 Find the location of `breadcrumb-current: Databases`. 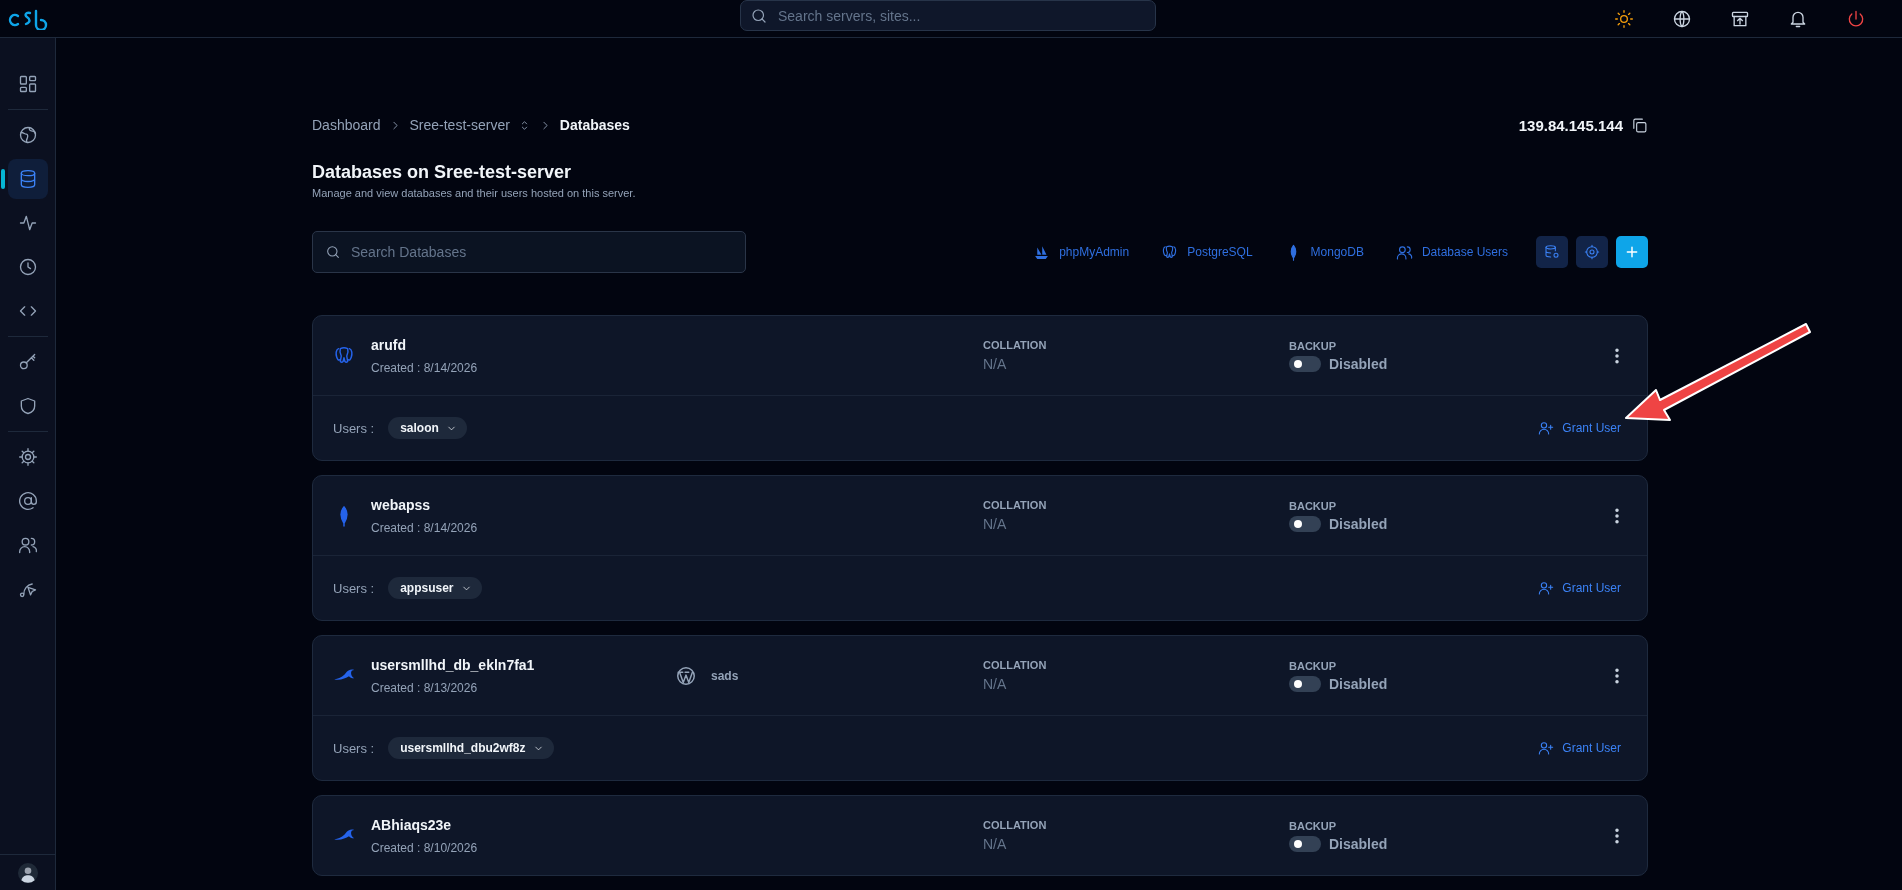

breadcrumb-current: Databases is located at coordinates (594, 125).